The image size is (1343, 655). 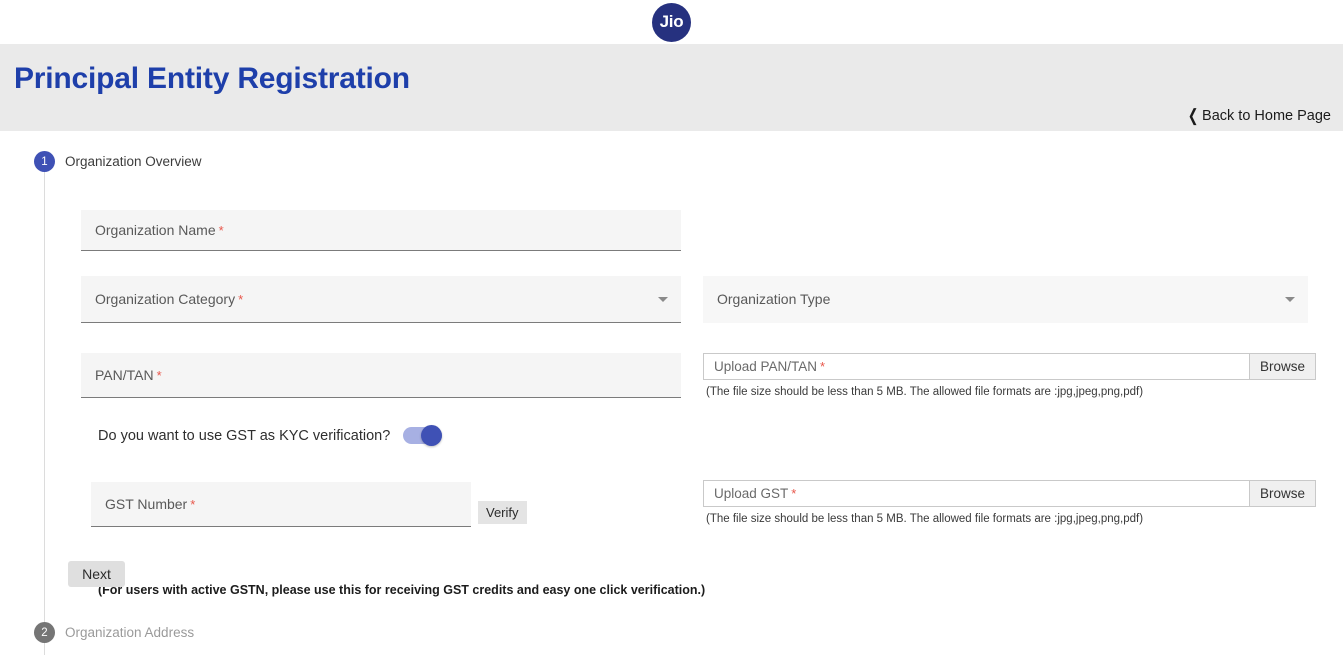 What do you see at coordinates (381, 299) in the screenshot?
I see `organization-category-select: Organization Category *` at bounding box center [381, 299].